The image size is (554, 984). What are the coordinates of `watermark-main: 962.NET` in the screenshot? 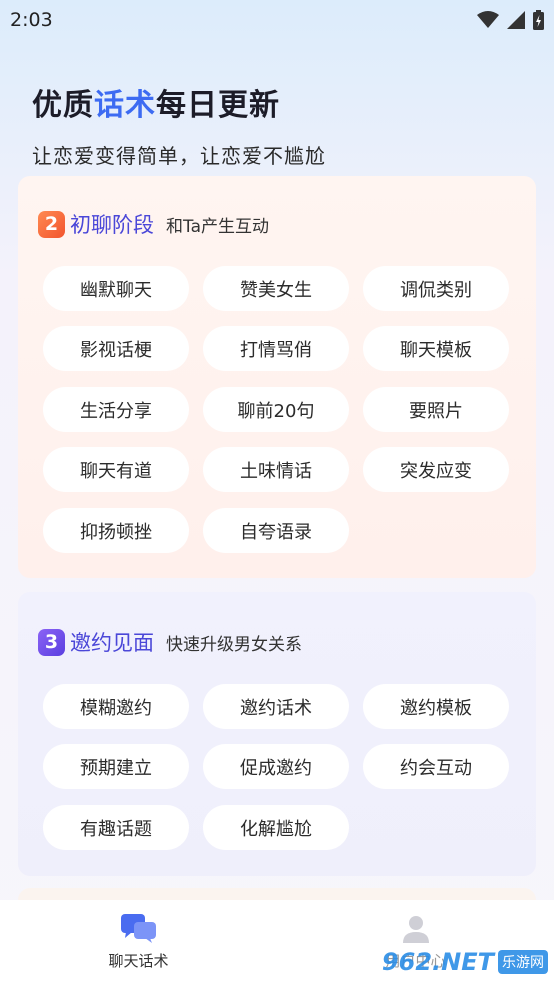 It's located at (437, 962).